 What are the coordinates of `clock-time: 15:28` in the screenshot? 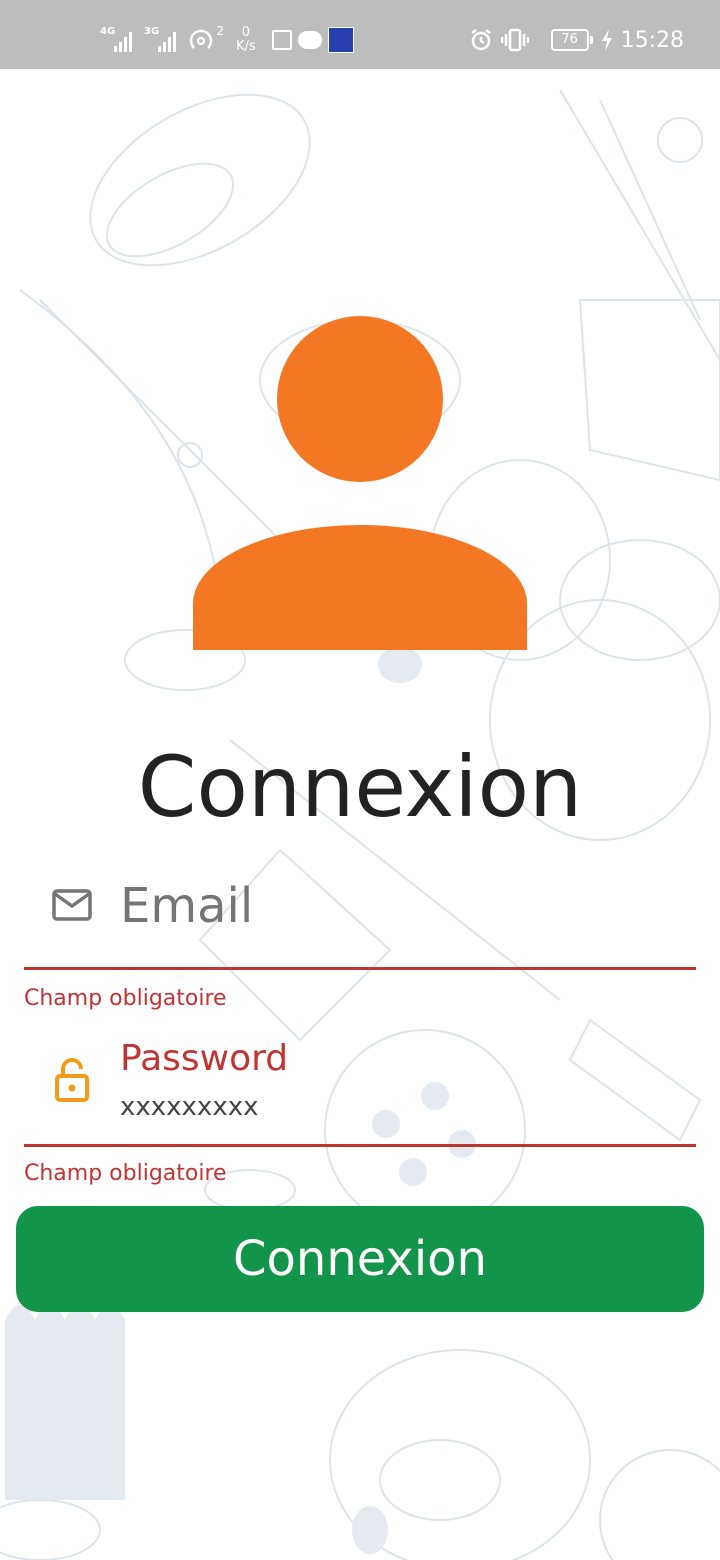 It's located at (652, 40).